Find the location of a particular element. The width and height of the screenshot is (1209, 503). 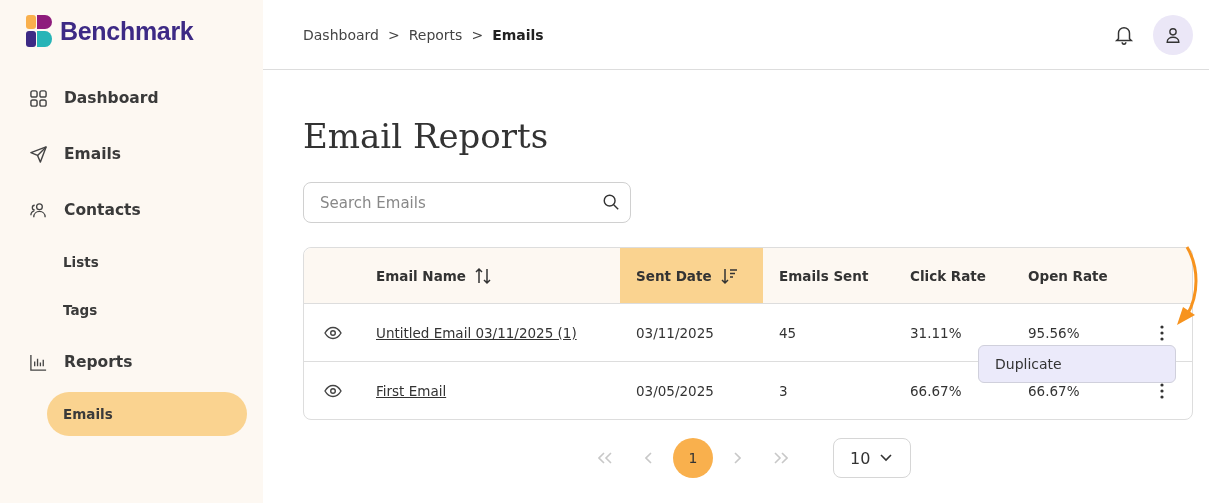

column-header: Click Rate is located at coordinates (953, 275).